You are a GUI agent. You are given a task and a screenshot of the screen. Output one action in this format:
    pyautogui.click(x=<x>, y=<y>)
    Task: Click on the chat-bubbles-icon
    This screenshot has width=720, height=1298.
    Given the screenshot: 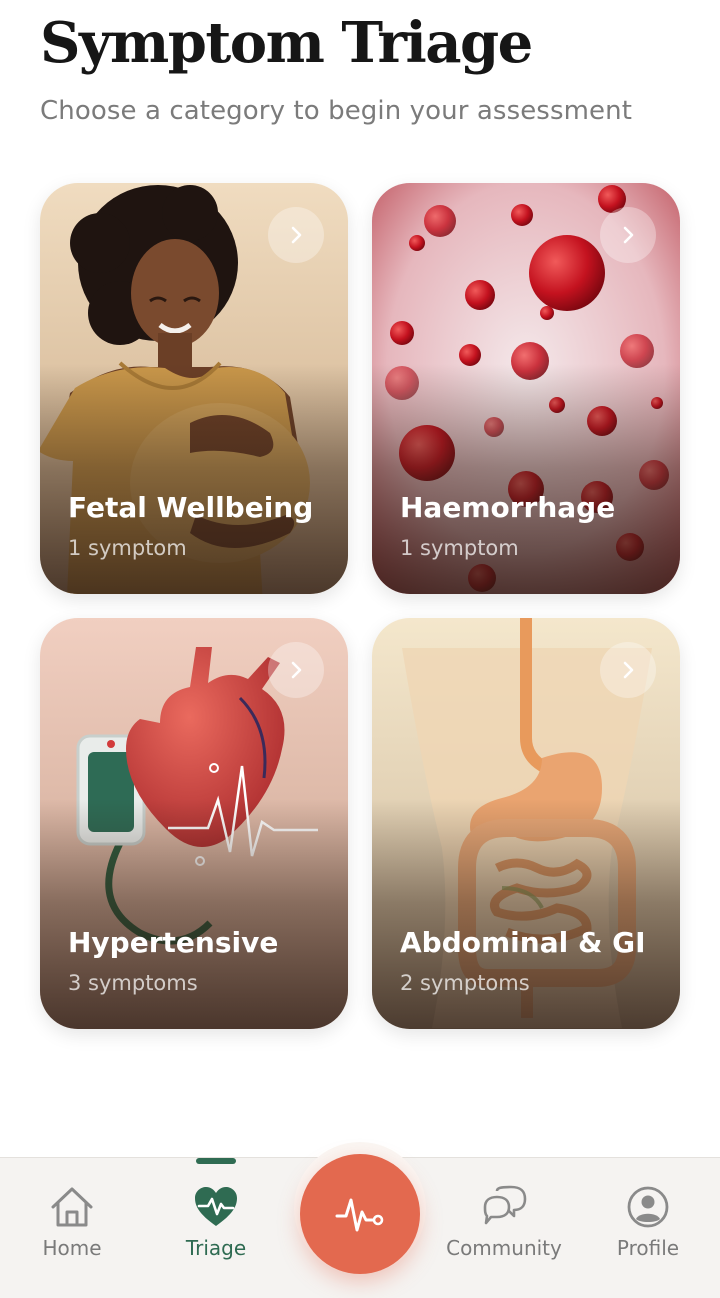 What is the action you would take?
    pyautogui.click(x=504, y=1207)
    